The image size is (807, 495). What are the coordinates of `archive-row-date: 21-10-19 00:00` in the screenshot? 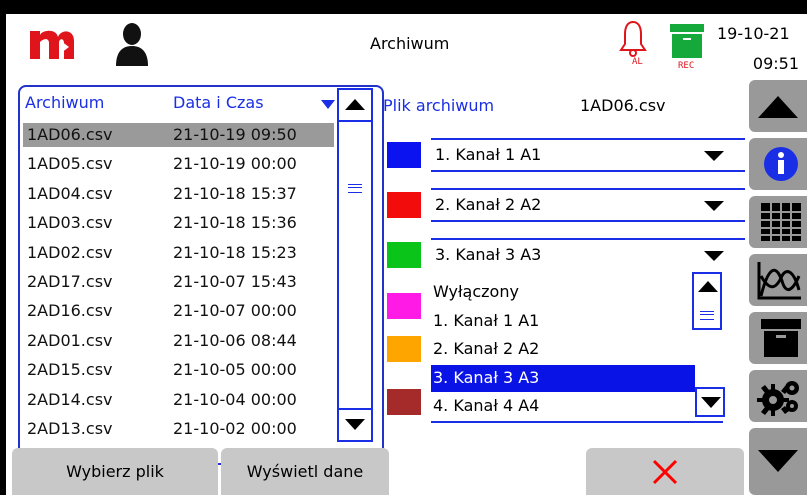 It's located at (235, 164).